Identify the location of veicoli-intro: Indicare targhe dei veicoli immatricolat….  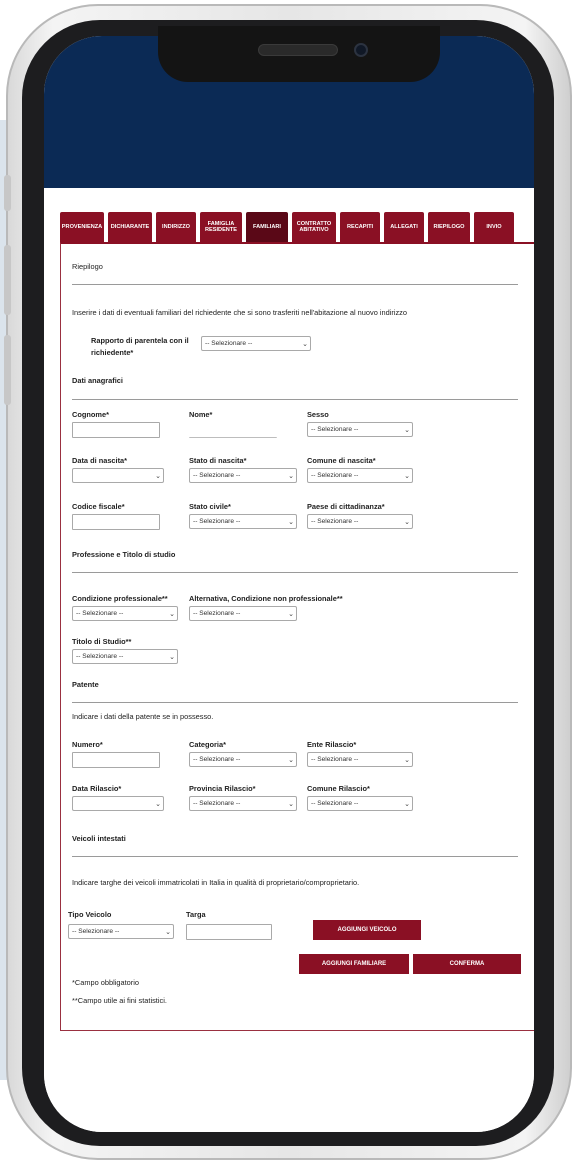
(216, 882).